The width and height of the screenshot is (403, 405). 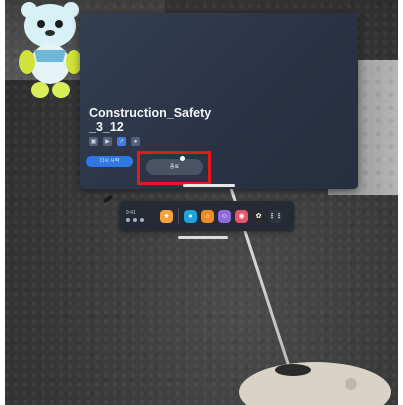 I want to click on session-title: Construction_Safety _3_12, so click(x=150, y=120).